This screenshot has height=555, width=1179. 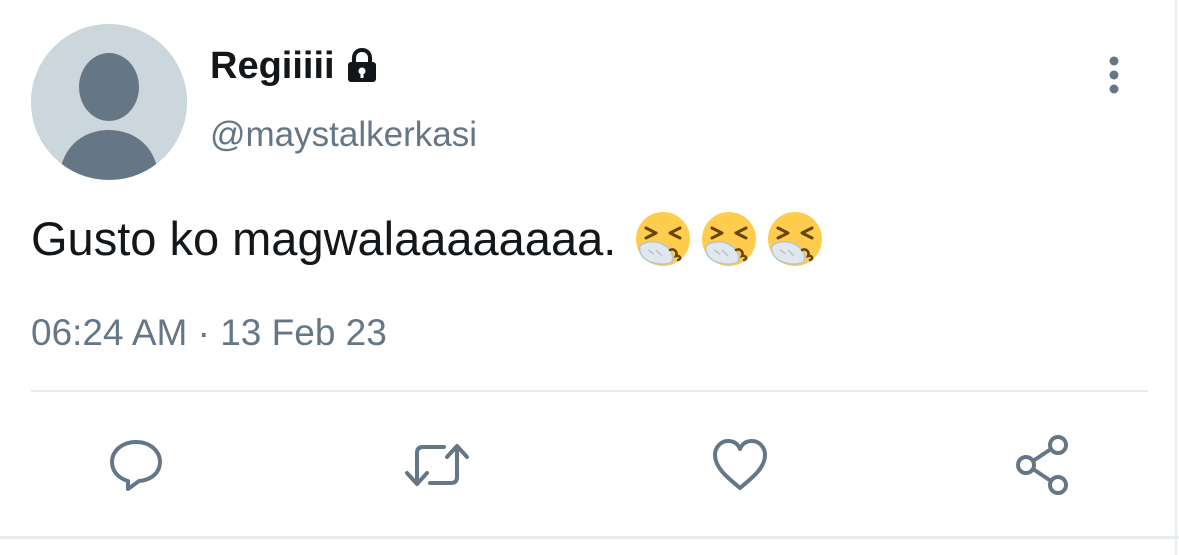 I want to click on default-profile-icon, so click(x=109, y=102).